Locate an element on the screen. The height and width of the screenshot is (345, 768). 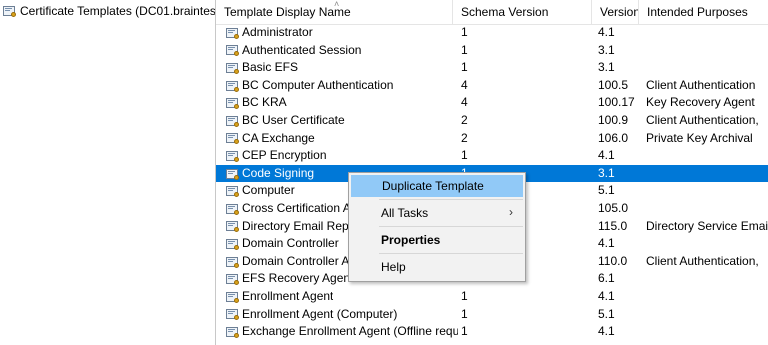
column-header-display-name: Template Display Name ˄ is located at coordinates (334, 12).